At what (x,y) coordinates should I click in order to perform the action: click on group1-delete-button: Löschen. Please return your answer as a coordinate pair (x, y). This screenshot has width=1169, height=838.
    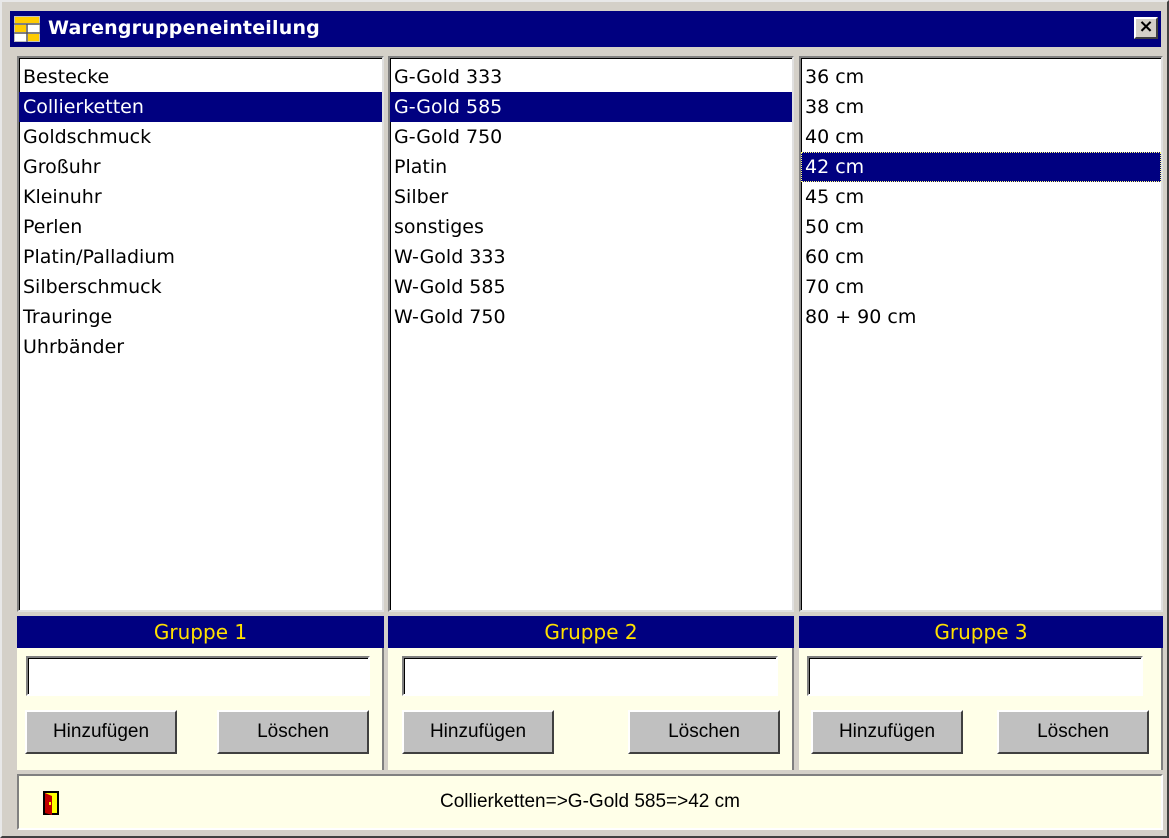
    Looking at the image, I should click on (293, 732).